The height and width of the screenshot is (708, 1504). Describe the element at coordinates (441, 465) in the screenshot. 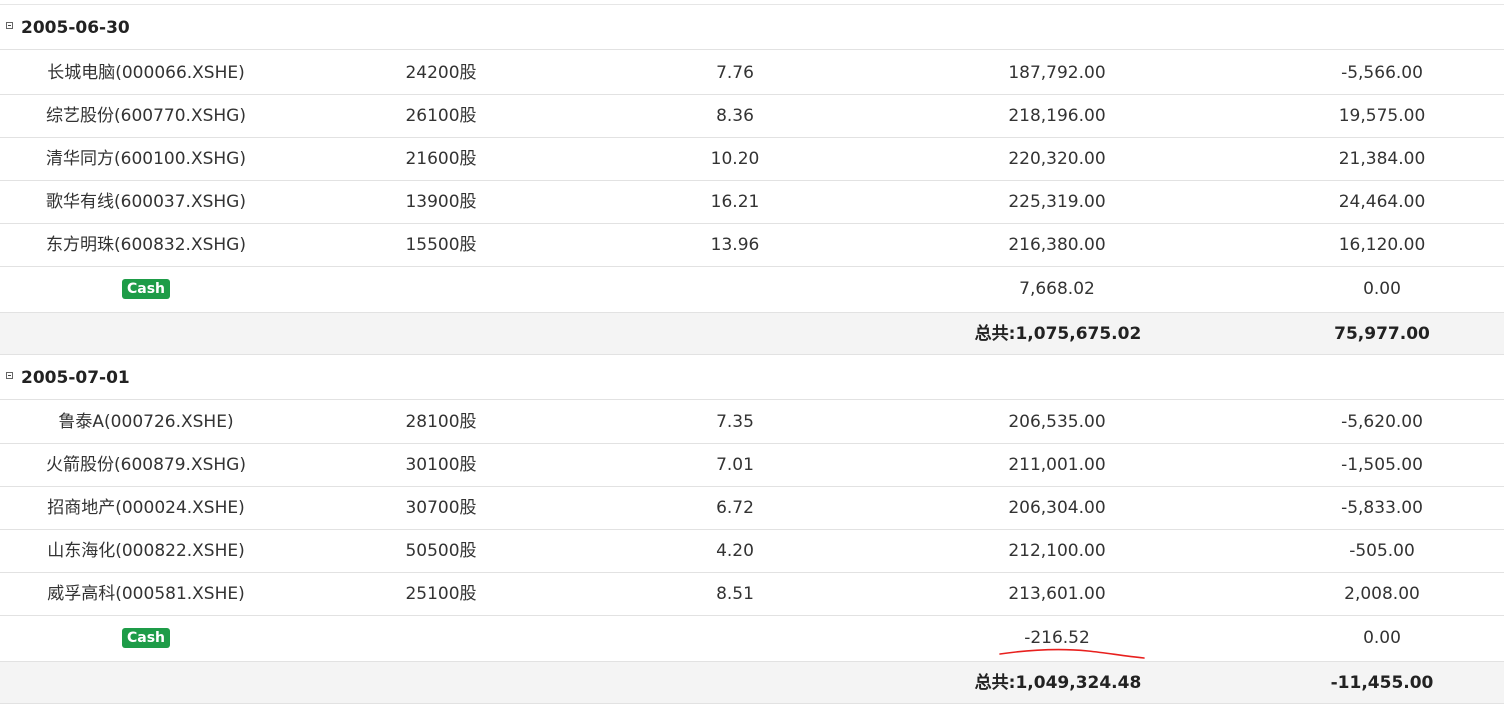

I see `shares: 30100股` at that location.